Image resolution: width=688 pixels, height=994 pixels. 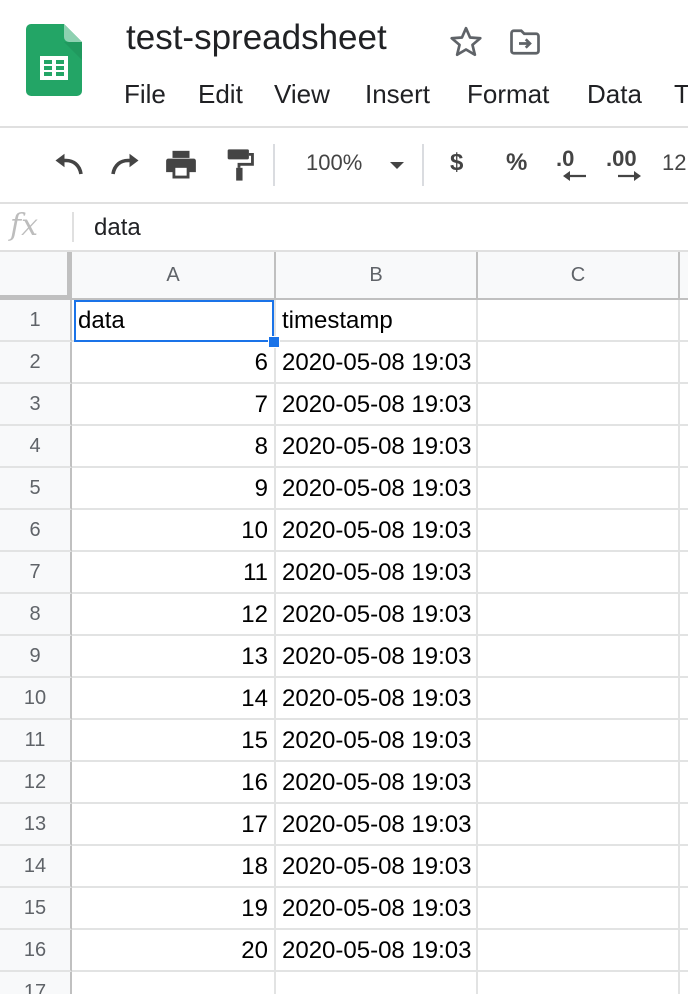 I want to click on row-header: 4, so click(x=36, y=447).